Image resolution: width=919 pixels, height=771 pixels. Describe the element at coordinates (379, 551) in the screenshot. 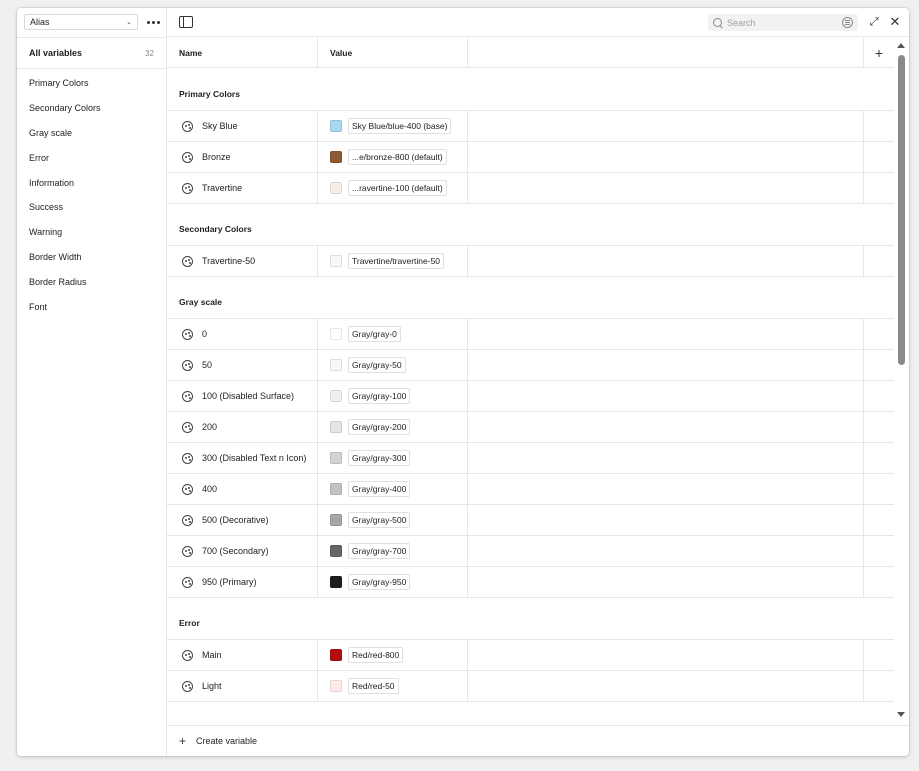

I see `alias-pill: Gray/gray-700` at that location.